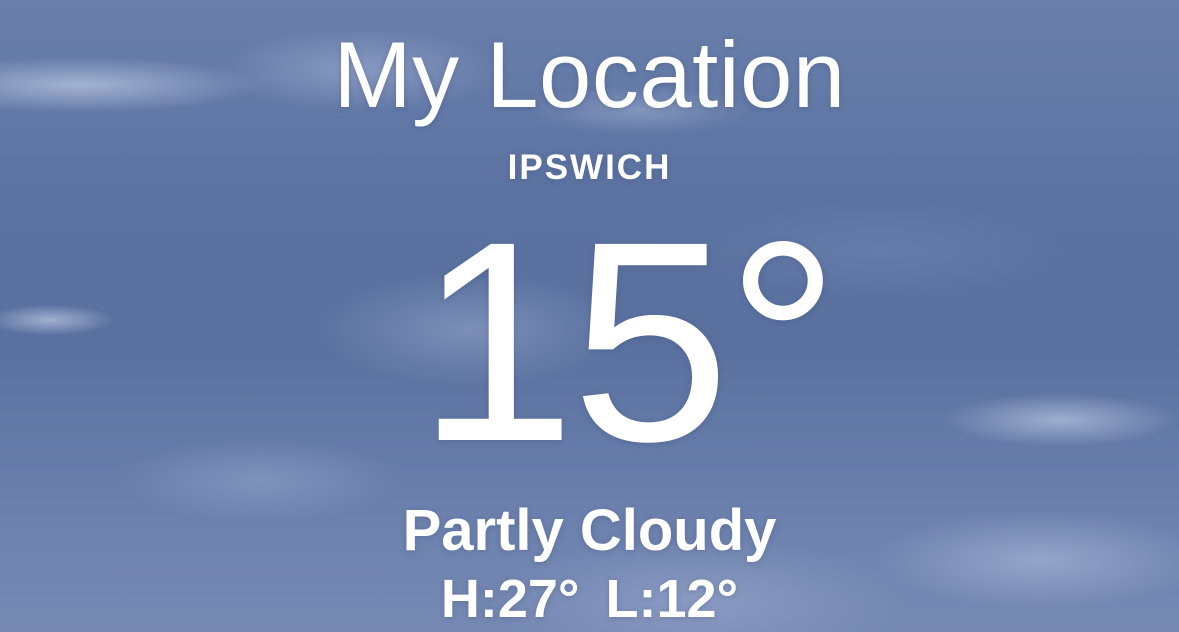 The height and width of the screenshot is (632, 1179). I want to click on location-name: IPSWICH, so click(589, 167).